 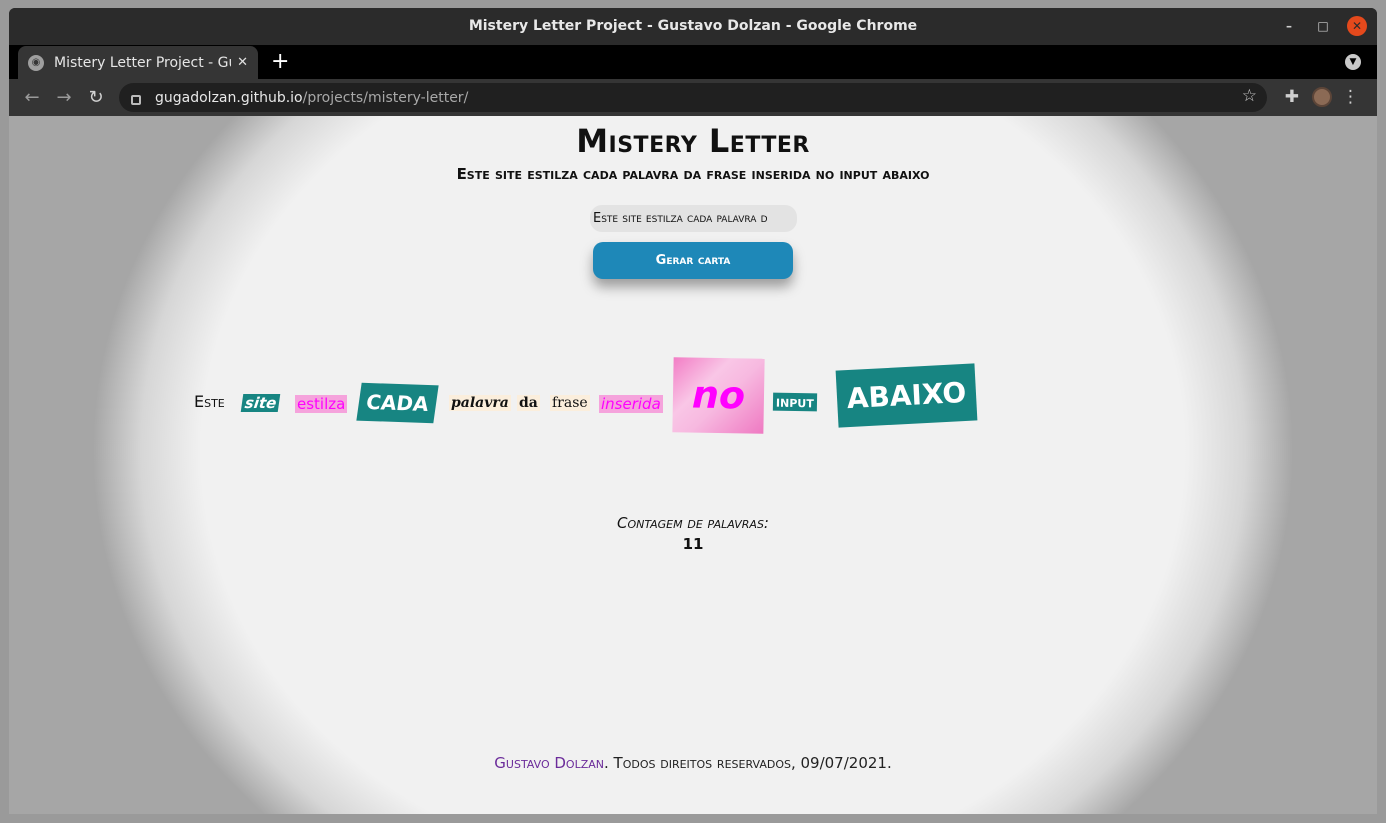 I want to click on window-controls: – □ ✕, so click(x=1323, y=26).